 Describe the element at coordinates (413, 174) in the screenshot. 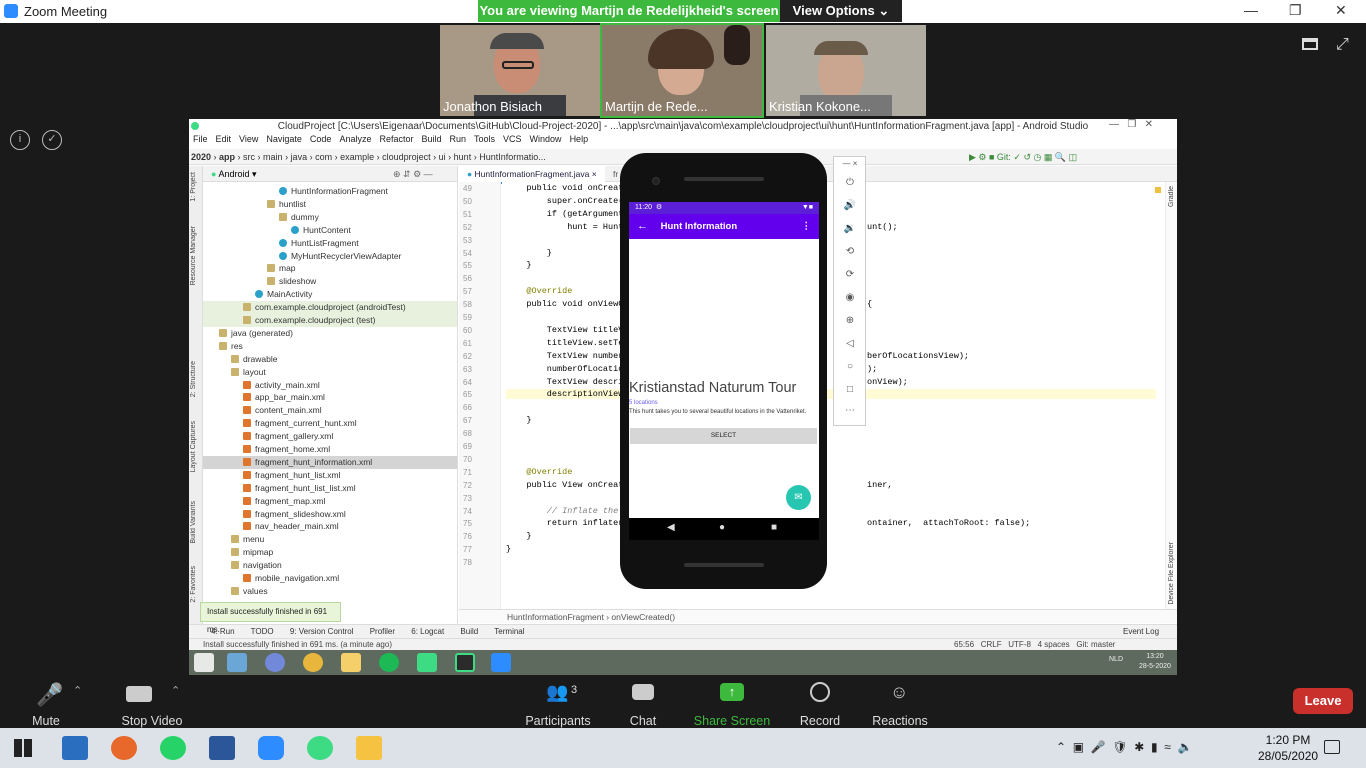

I see `project-panel-actions: ⊕ ⇵ ⚙ —` at that location.